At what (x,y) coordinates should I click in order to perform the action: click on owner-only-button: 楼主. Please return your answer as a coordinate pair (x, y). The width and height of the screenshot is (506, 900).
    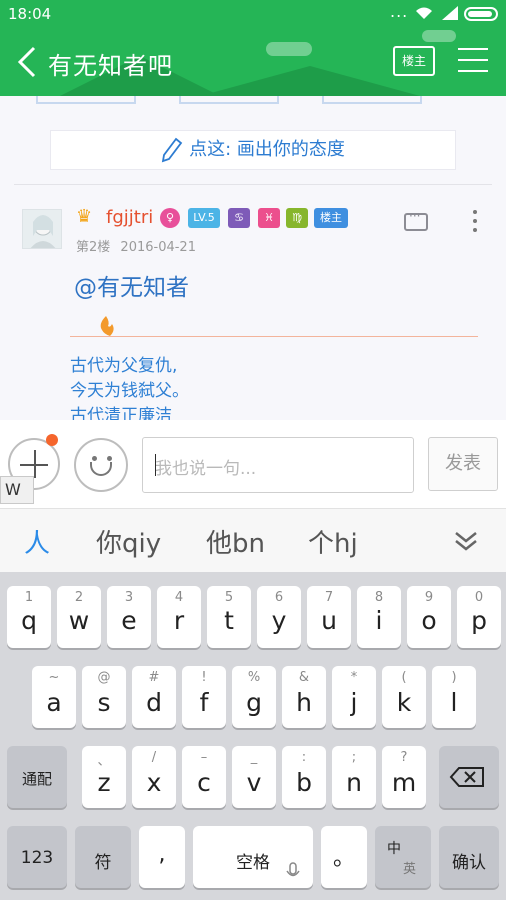
    Looking at the image, I should click on (414, 61).